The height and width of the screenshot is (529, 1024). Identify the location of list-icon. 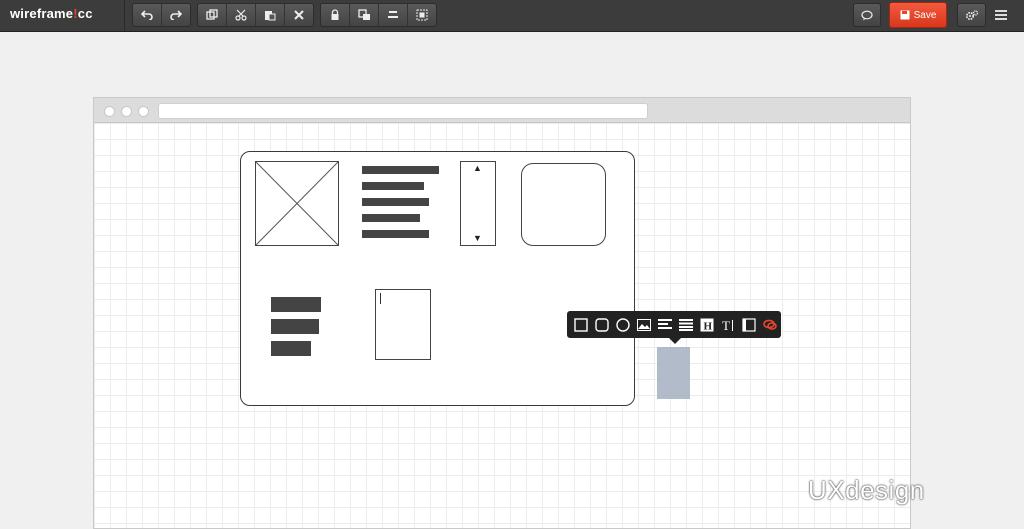
(686, 324).